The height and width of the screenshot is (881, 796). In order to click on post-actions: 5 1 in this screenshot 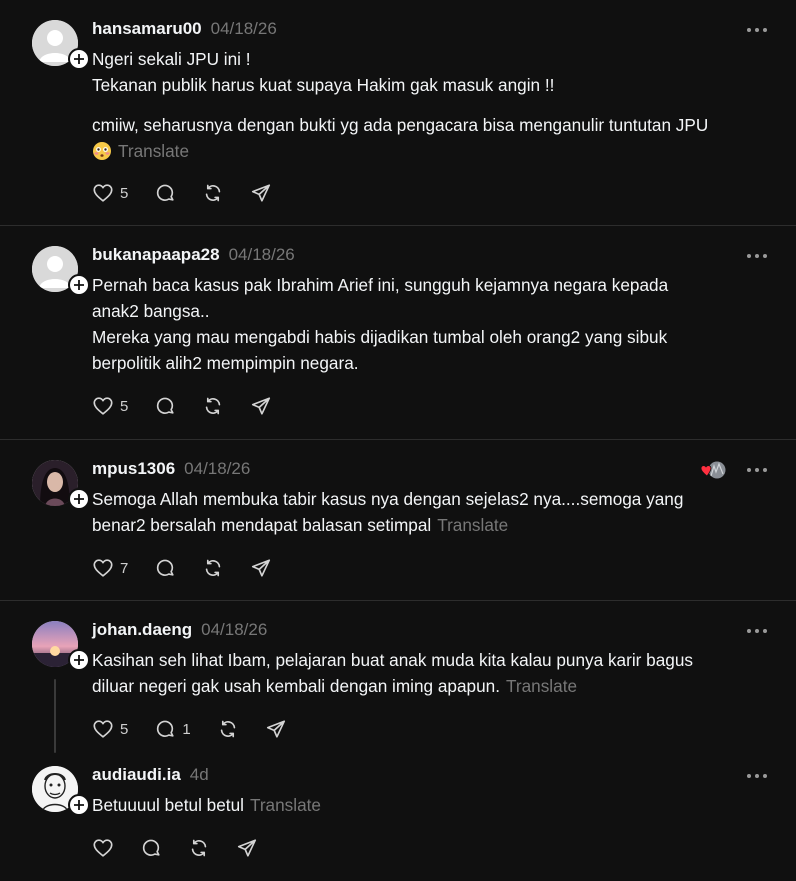, I will do `click(202, 729)`.